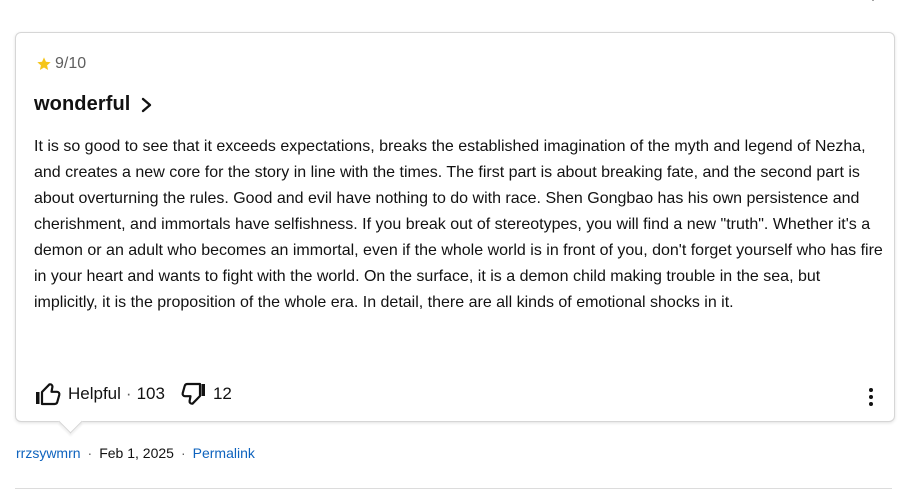 The width and height of the screenshot is (907, 495). I want to click on review-meta: rrzsywmrn · Feb 1, 2025 · Permalink, so click(135, 453).